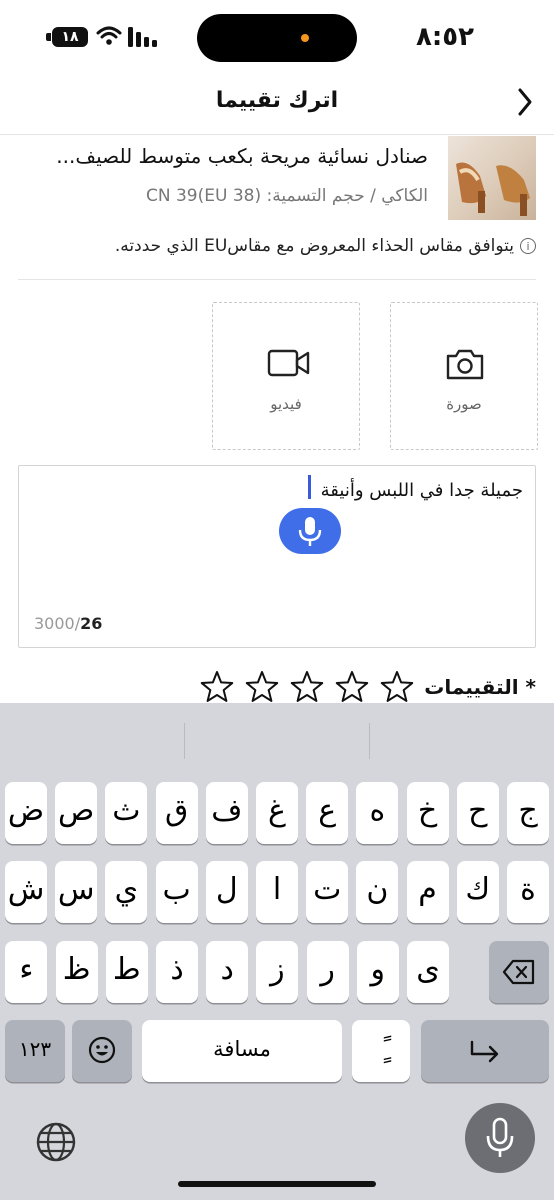 This screenshot has width=554, height=1200. I want to click on status-bar: ٨:٥٢ ١٨, so click(277, 38).